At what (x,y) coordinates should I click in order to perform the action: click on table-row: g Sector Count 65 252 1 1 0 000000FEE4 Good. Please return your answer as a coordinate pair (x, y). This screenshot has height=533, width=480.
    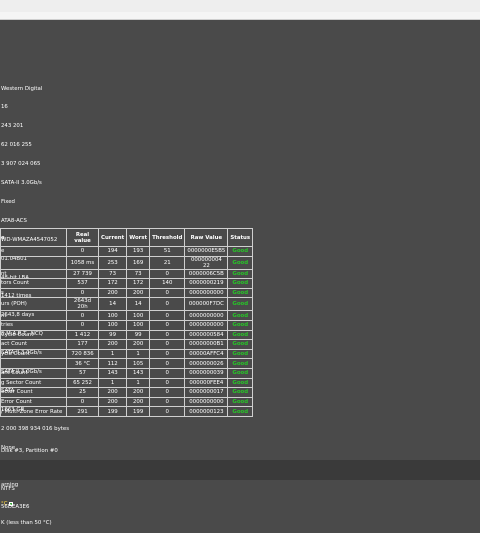
    Looking at the image, I should click on (127, 383).